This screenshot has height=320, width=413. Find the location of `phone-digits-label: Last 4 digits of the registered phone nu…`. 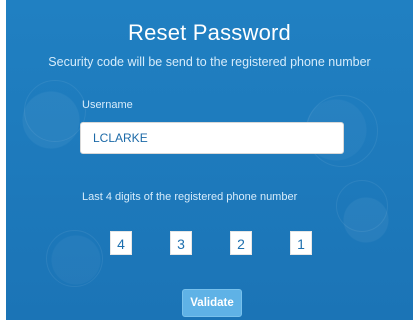

phone-digits-label: Last 4 digits of the registered phone nu… is located at coordinates (190, 197).